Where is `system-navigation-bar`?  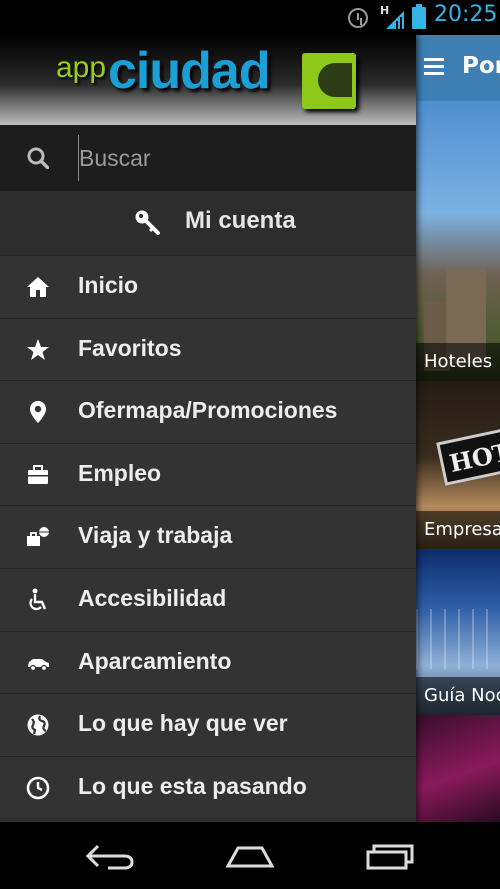 system-navigation-bar is located at coordinates (250, 855).